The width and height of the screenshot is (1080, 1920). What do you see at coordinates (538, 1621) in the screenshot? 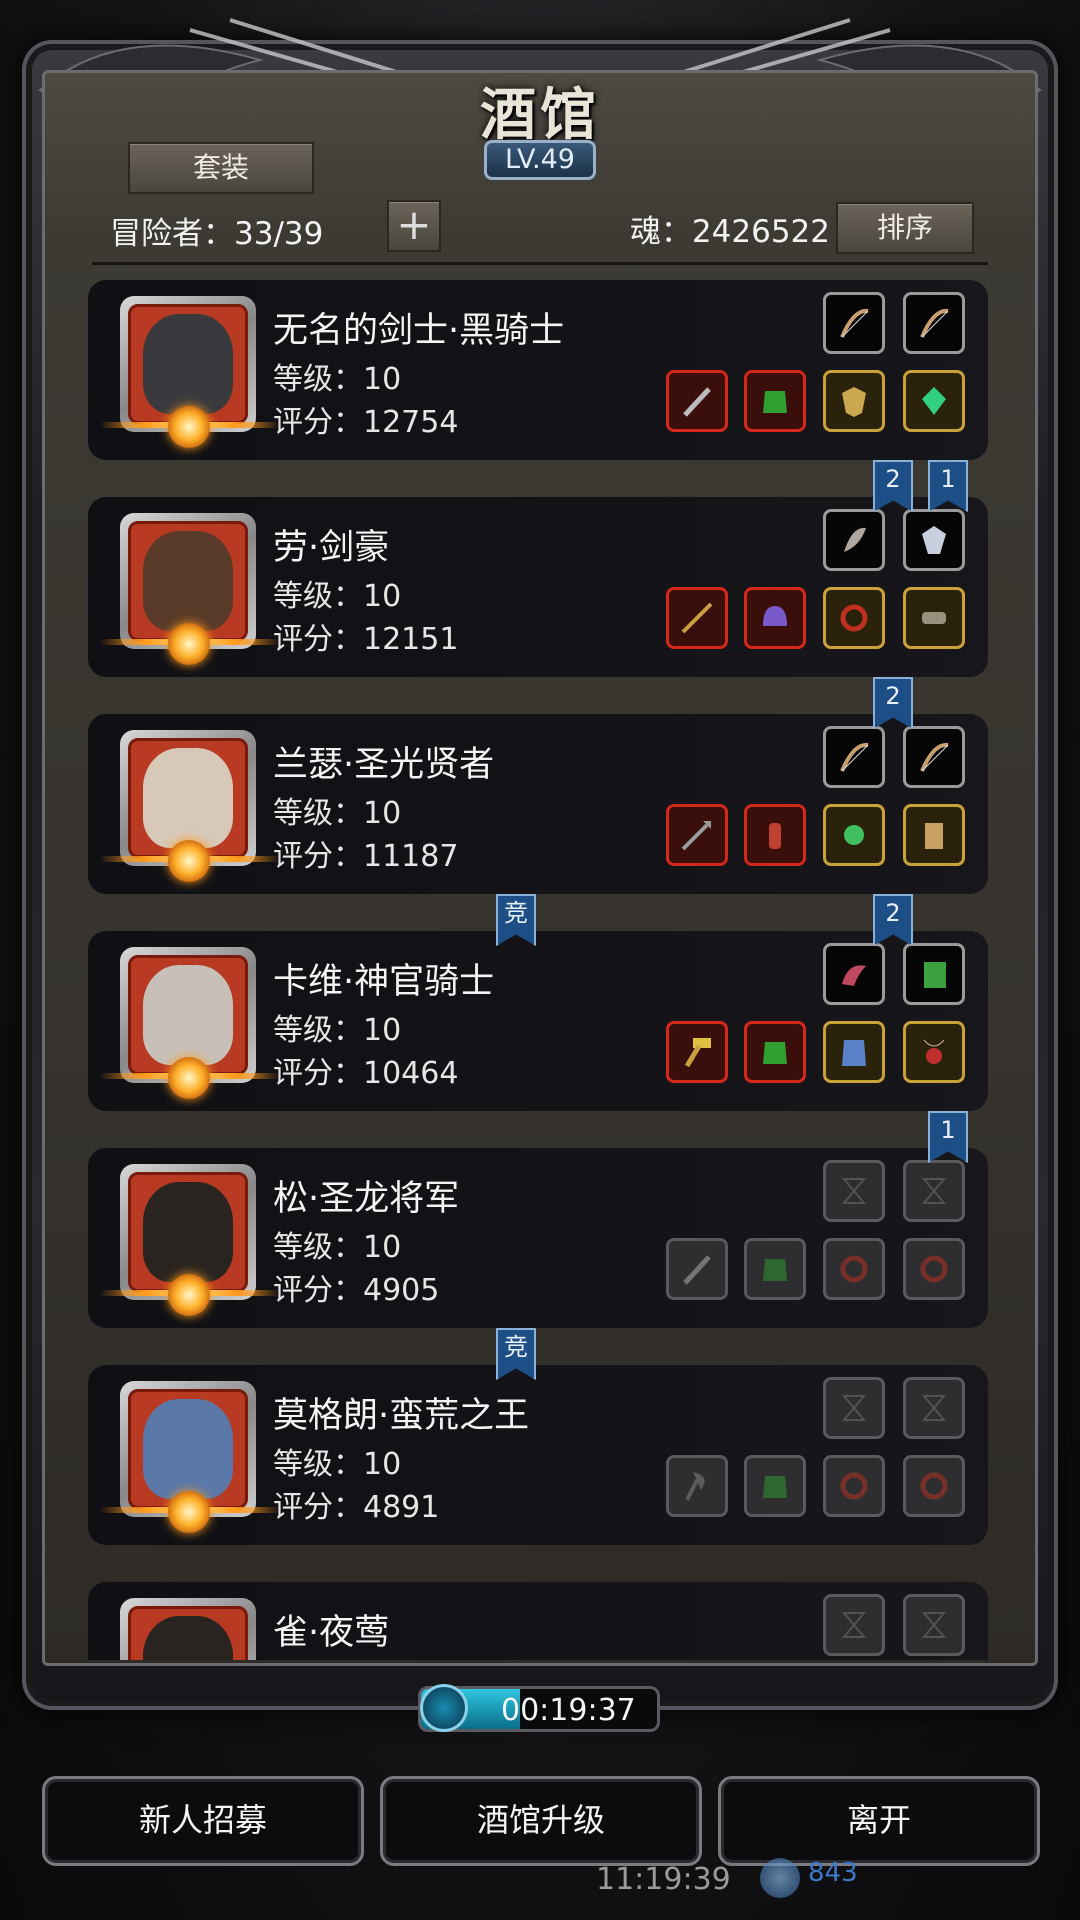
I see `hero-card: 雀·夜莺等级：10` at bounding box center [538, 1621].